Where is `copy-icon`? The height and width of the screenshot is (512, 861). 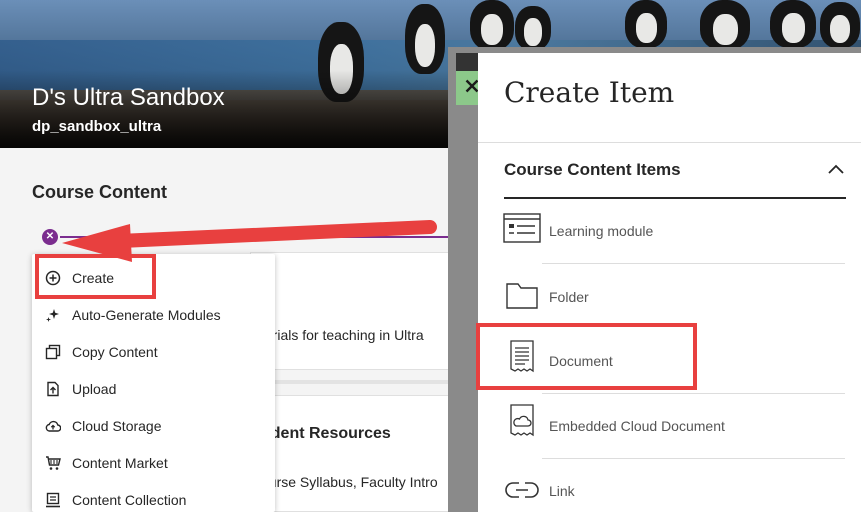
copy-icon is located at coordinates (53, 352).